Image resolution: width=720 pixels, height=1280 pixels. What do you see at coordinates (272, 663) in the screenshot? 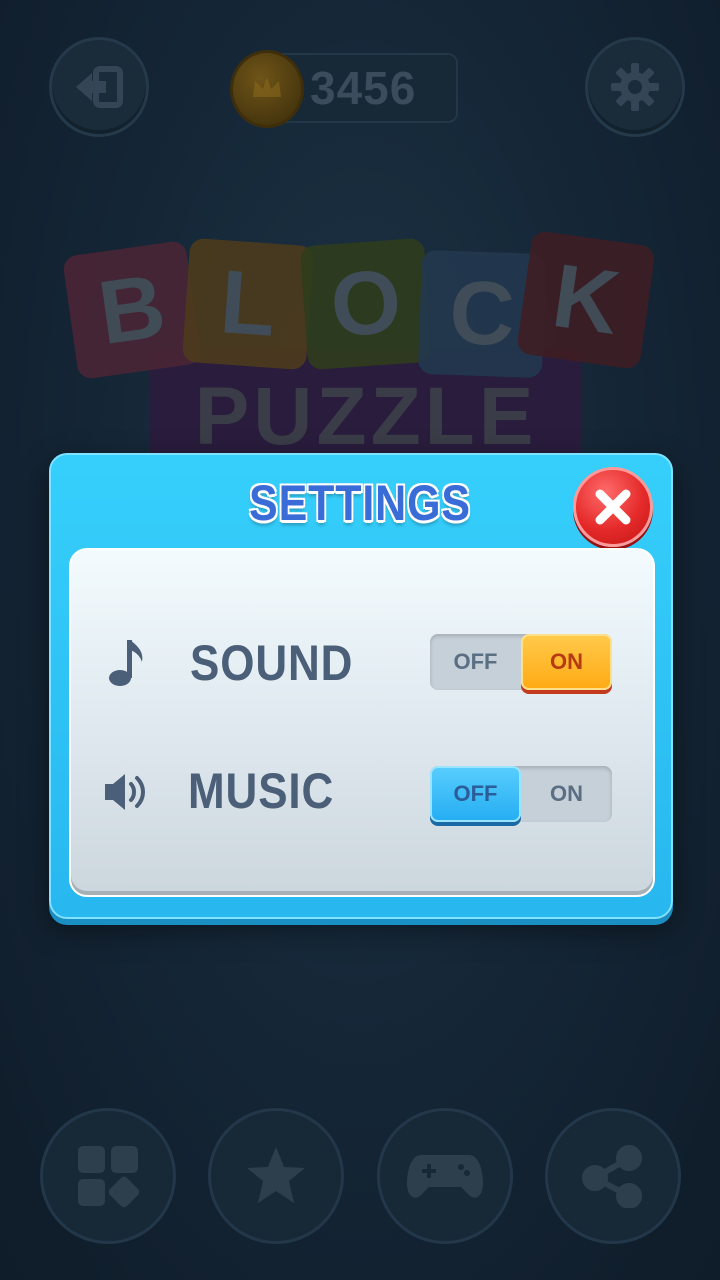
I see `sound-label: SOUND` at bounding box center [272, 663].